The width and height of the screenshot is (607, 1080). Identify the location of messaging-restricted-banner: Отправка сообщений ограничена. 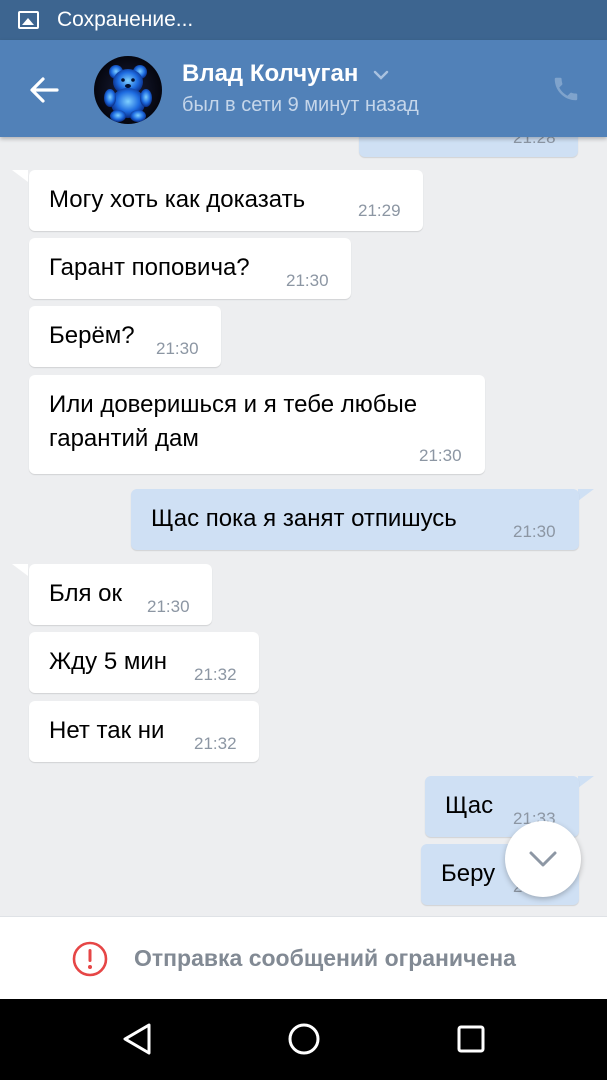
(303, 957).